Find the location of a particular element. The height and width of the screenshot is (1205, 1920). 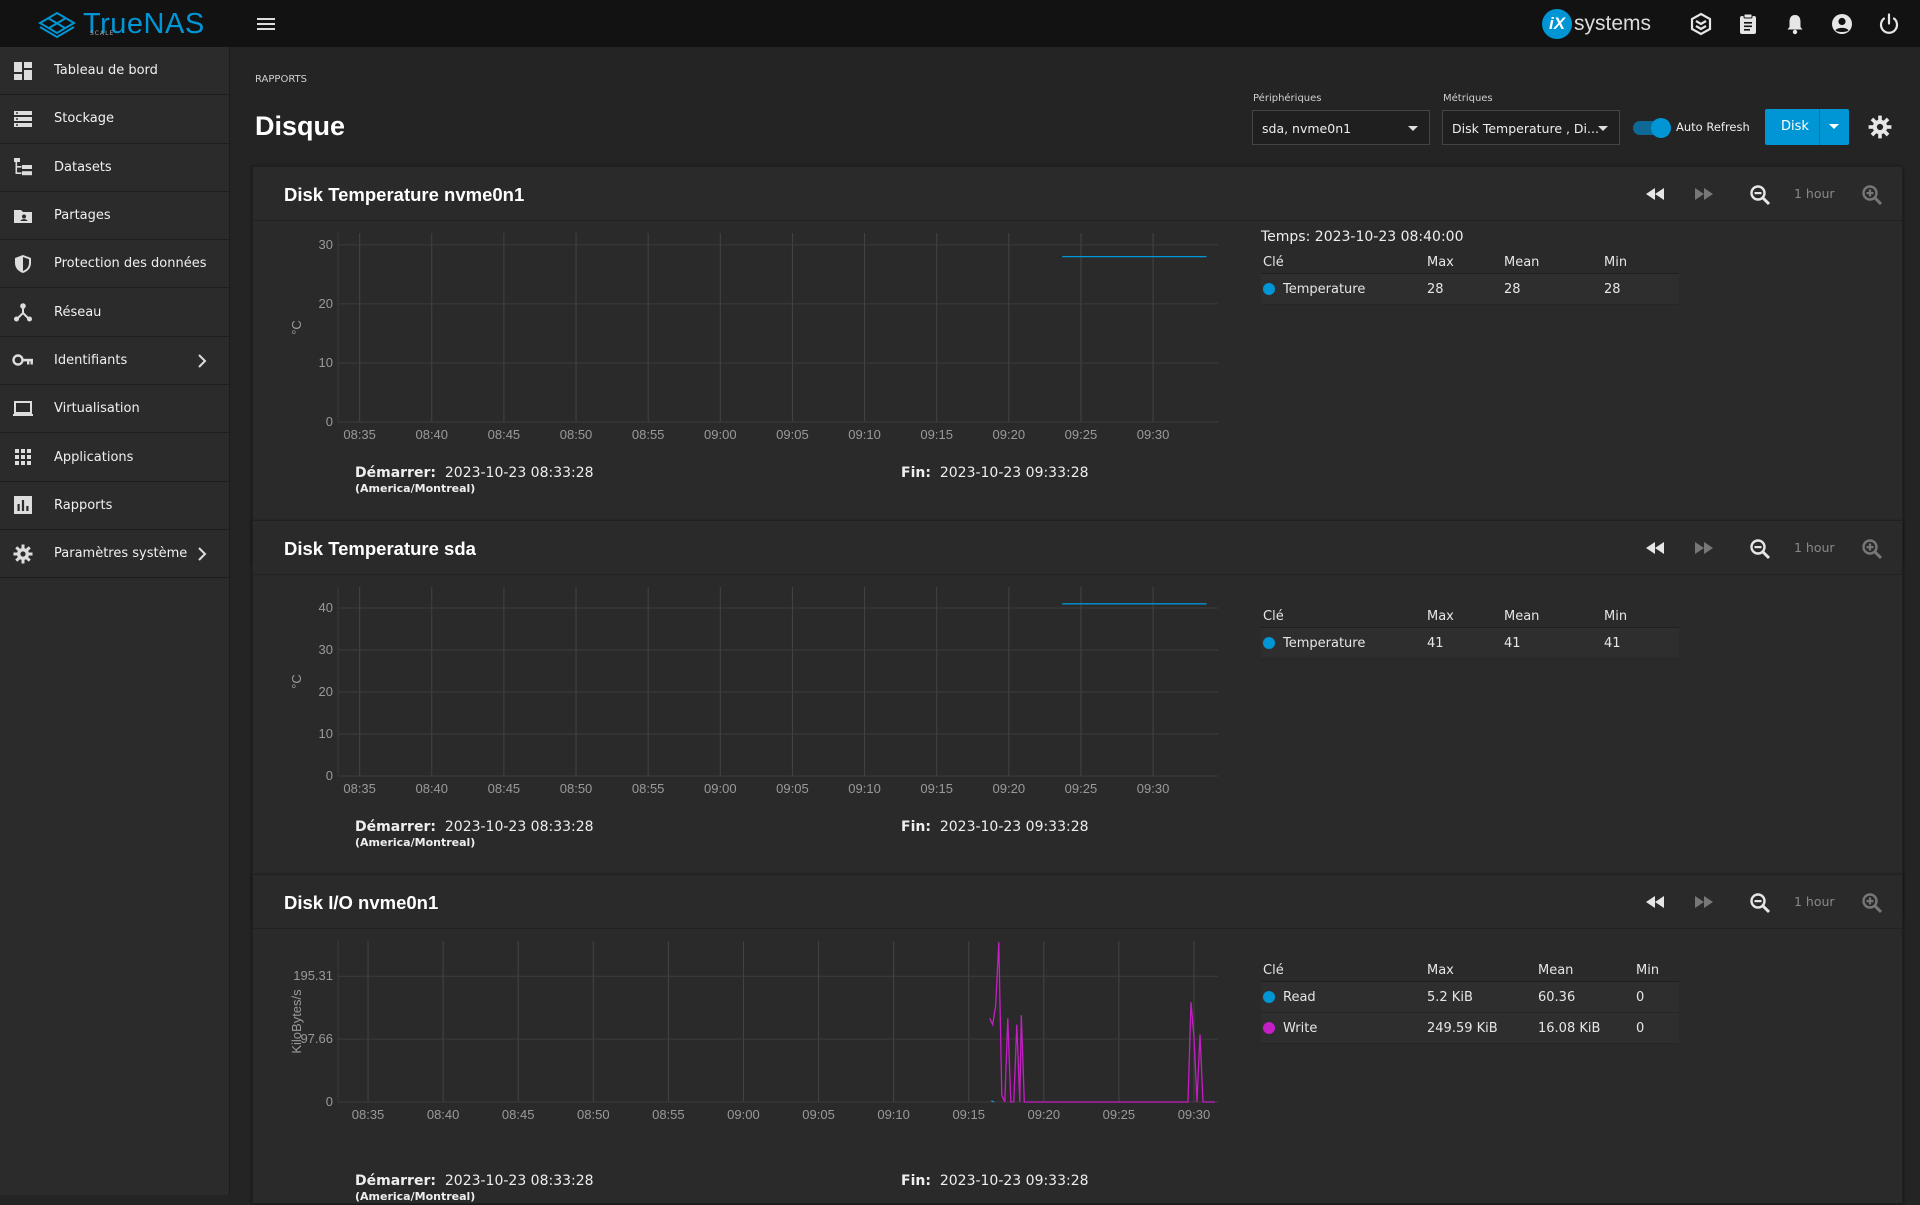

legend-col-max: Max is located at coordinates (1440, 970).